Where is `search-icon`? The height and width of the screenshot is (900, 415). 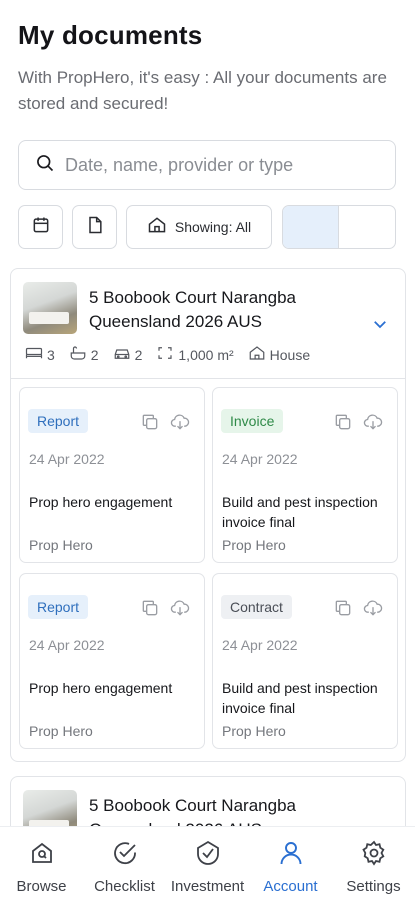
search-icon is located at coordinates (45, 165).